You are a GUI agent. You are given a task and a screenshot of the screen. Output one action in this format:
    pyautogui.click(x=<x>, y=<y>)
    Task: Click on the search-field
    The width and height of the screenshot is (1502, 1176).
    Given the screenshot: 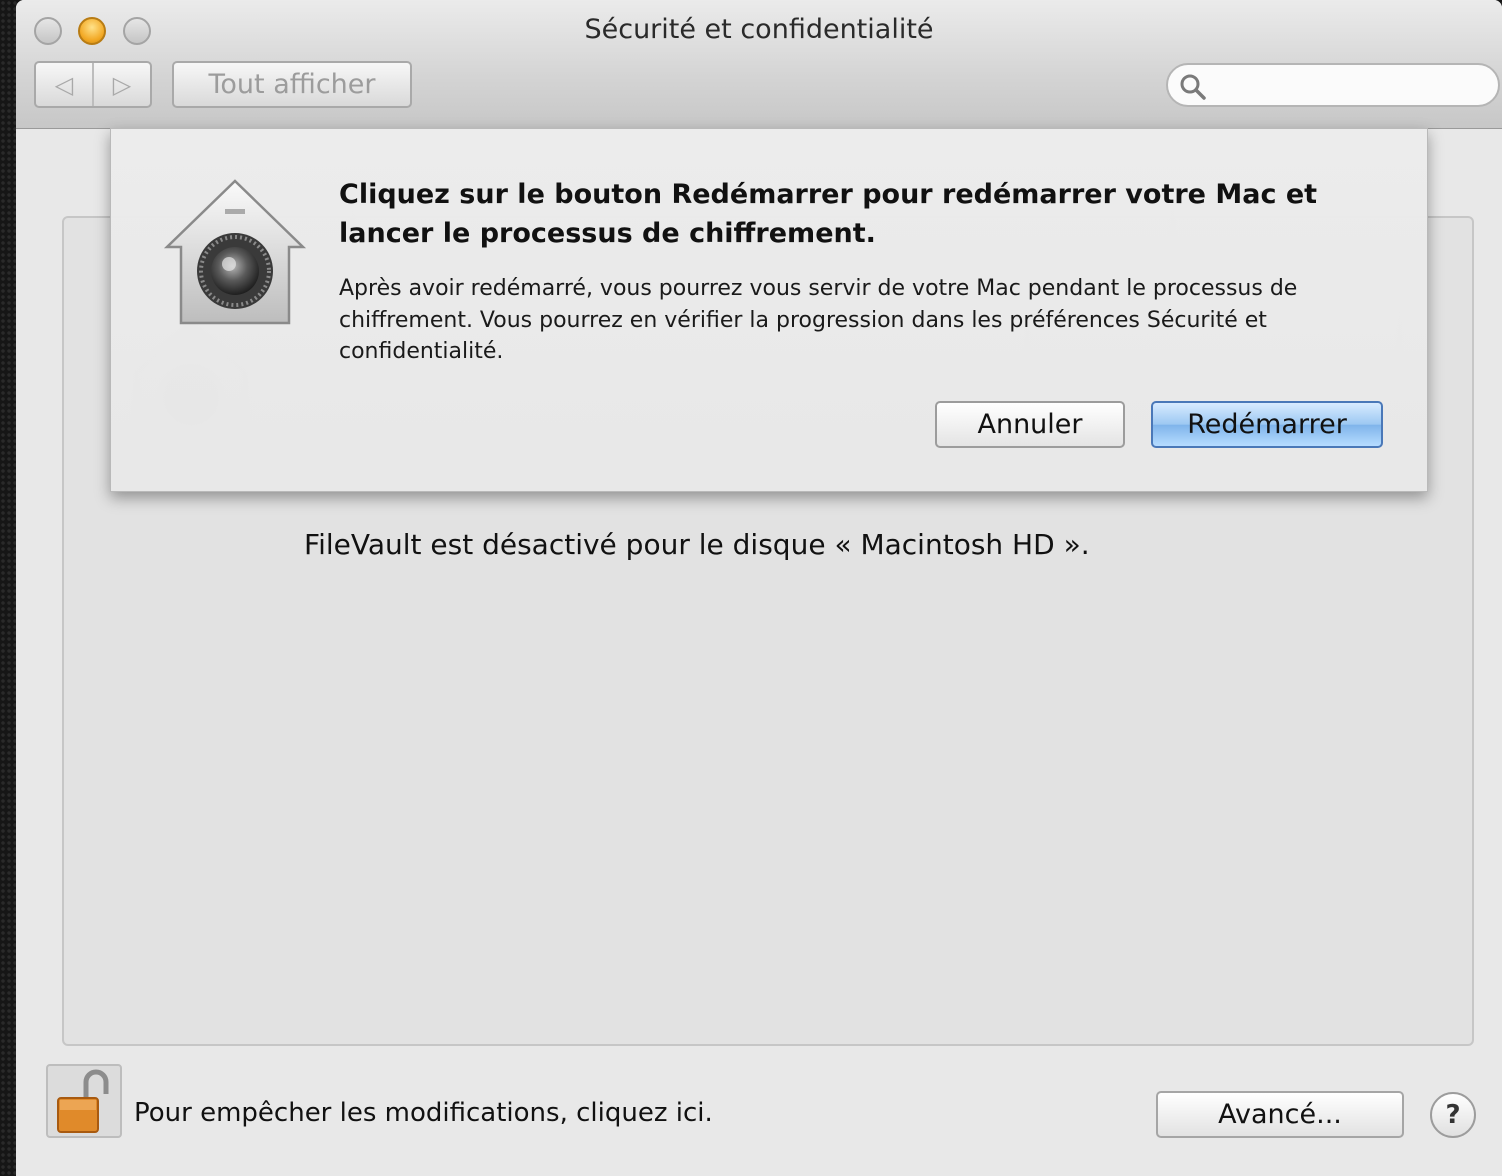 What is the action you would take?
    pyautogui.click(x=1333, y=85)
    